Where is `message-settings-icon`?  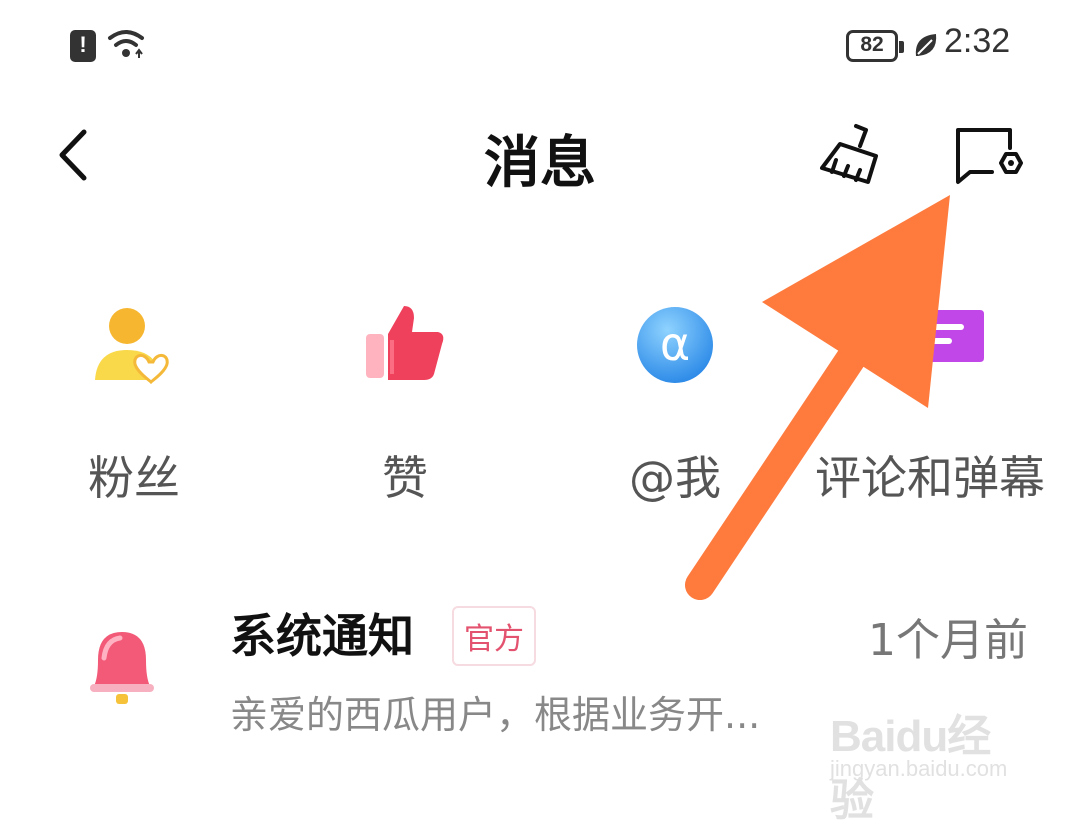
message-settings-icon is located at coordinates (989, 156).